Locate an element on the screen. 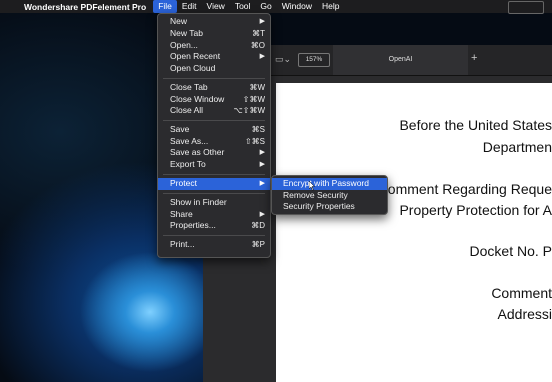  menu-item-save: Save ⌘S is located at coordinates (214, 130).